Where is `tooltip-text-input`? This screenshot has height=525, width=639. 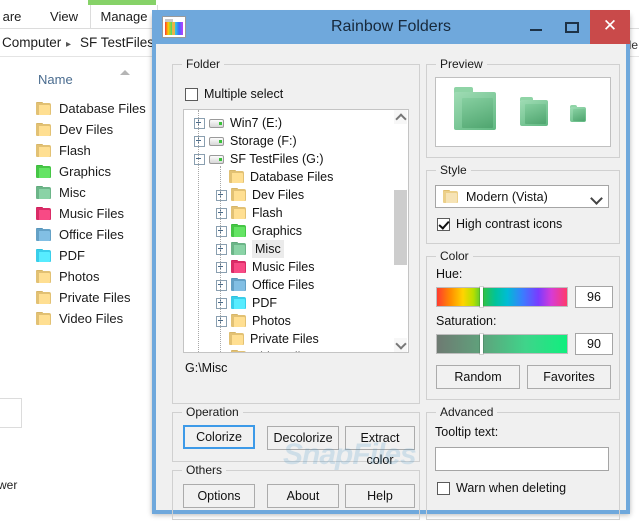 tooltip-text-input is located at coordinates (522, 459).